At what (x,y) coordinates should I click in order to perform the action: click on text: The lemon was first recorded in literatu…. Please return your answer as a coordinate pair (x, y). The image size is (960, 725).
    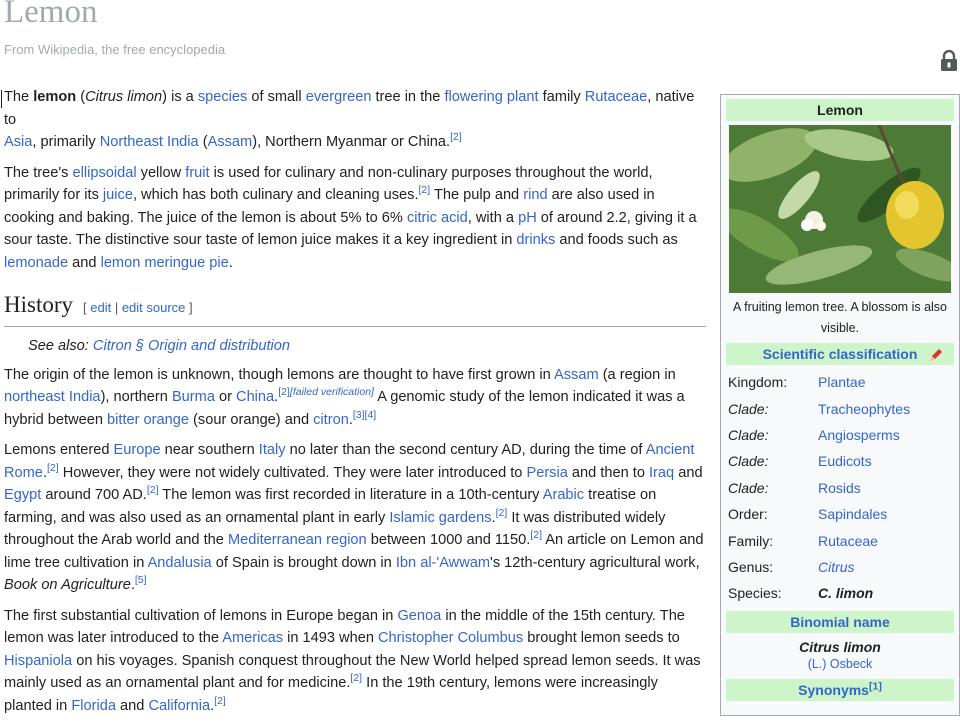
    Looking at the image, I should click on (350, 495).